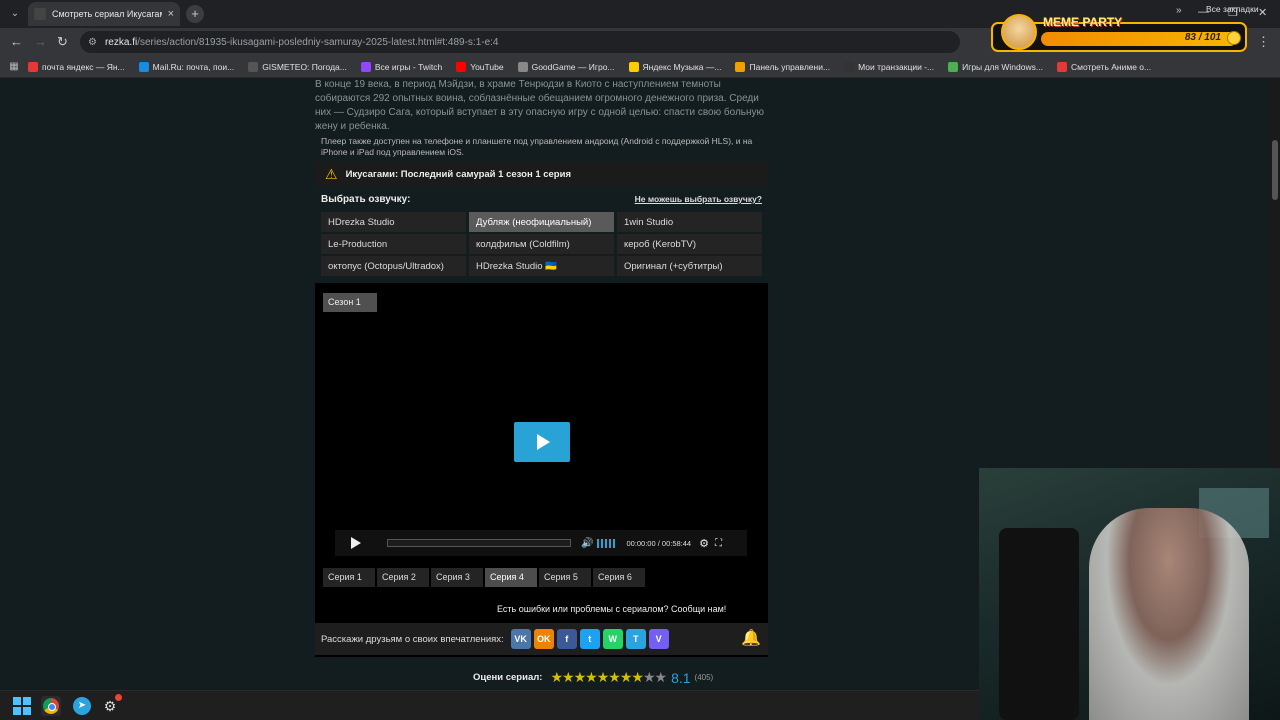  Describe the element at coordinates (16, 41) in the screenshot. I see `back-arrow-icon: ←` at that location.